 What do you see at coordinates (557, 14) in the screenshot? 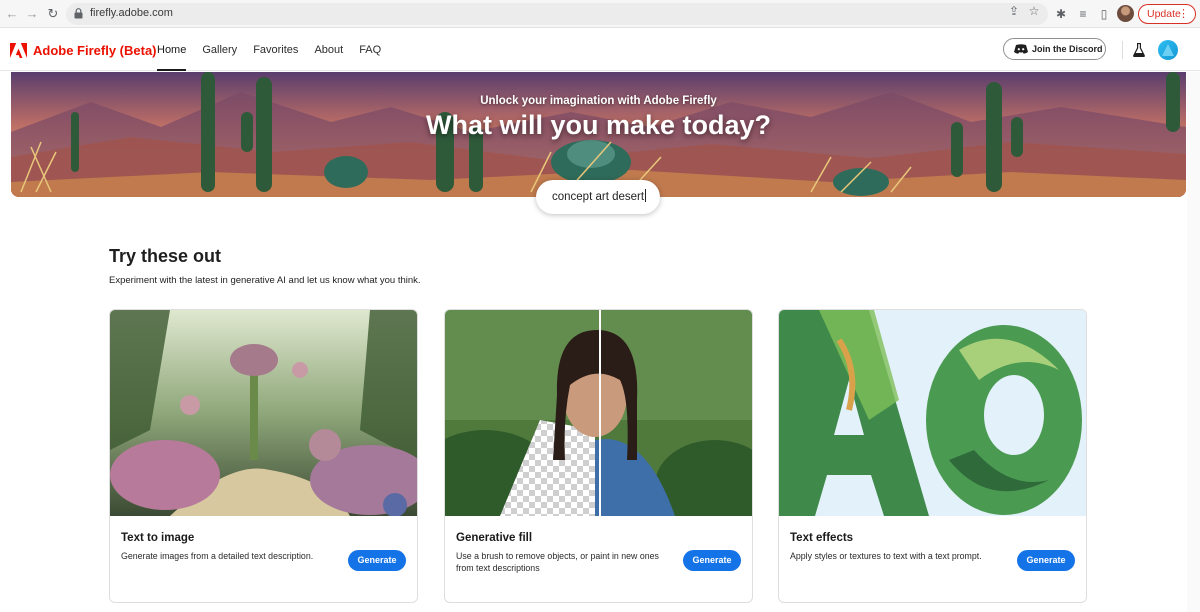
I see `address-bar: firefly.adobe.com` at bounding box center [557, 14].